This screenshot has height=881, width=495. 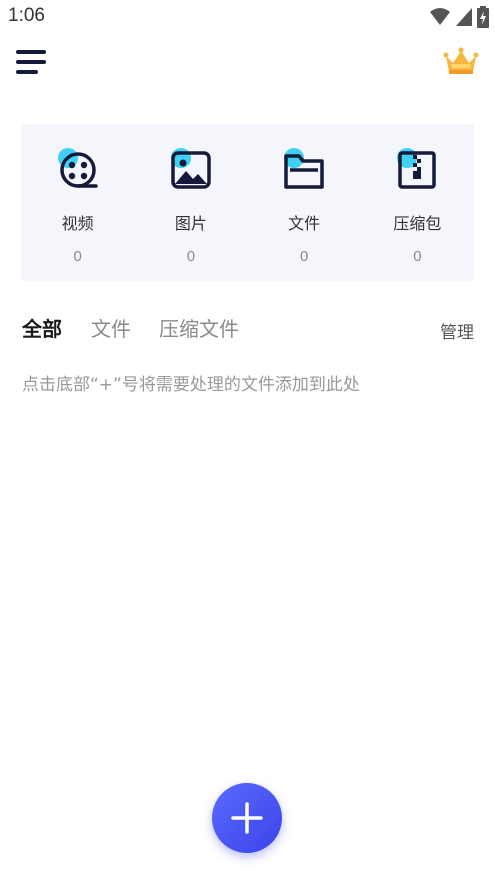 I want to click on wifi-icon, so click(x=440, y=16).